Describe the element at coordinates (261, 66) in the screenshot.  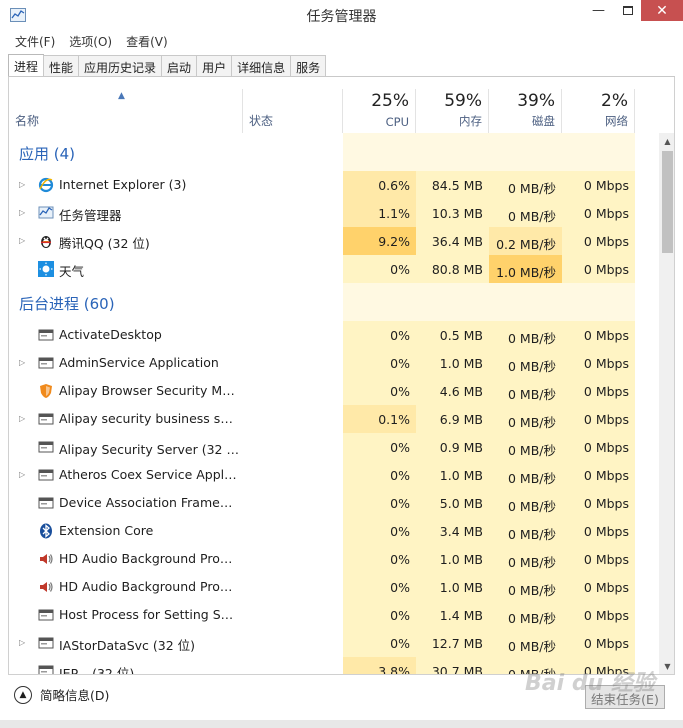
I see `tab-details: 详细信息` at that location.